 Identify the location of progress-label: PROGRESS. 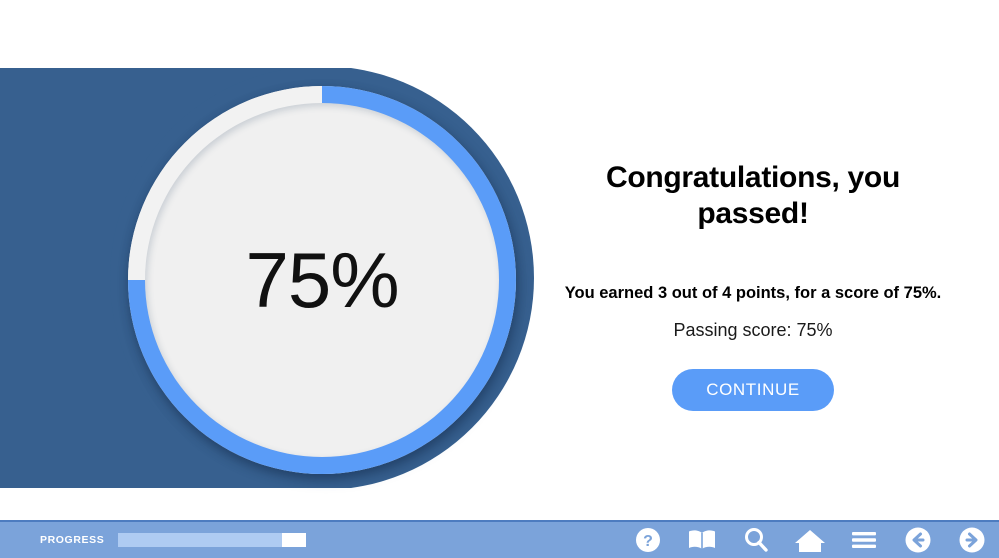
(72, 540).